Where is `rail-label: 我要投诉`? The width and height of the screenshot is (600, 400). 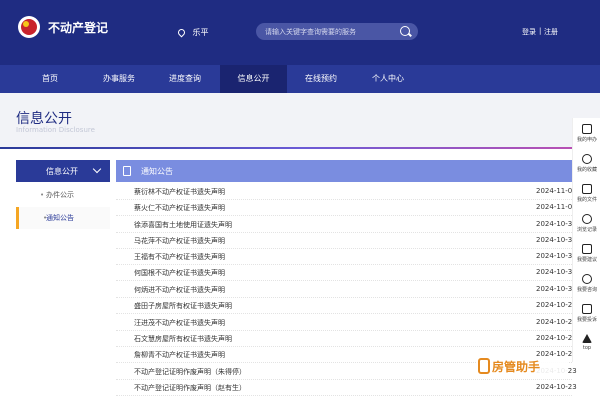
rail-label: 我要投诉 is located at coordinates (586, 320).